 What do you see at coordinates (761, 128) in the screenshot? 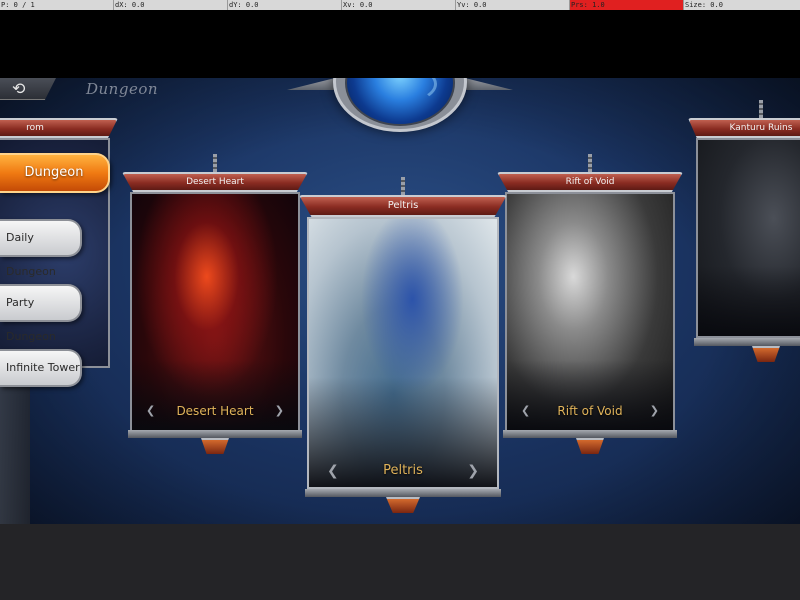
I see `card-banner-label: Kanturu Ruins` at bounding box center [761, 128].